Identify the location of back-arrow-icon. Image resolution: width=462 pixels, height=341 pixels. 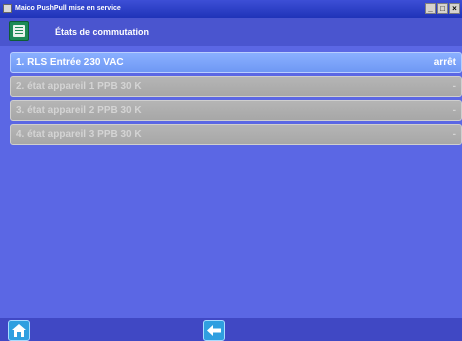
(214, 330).